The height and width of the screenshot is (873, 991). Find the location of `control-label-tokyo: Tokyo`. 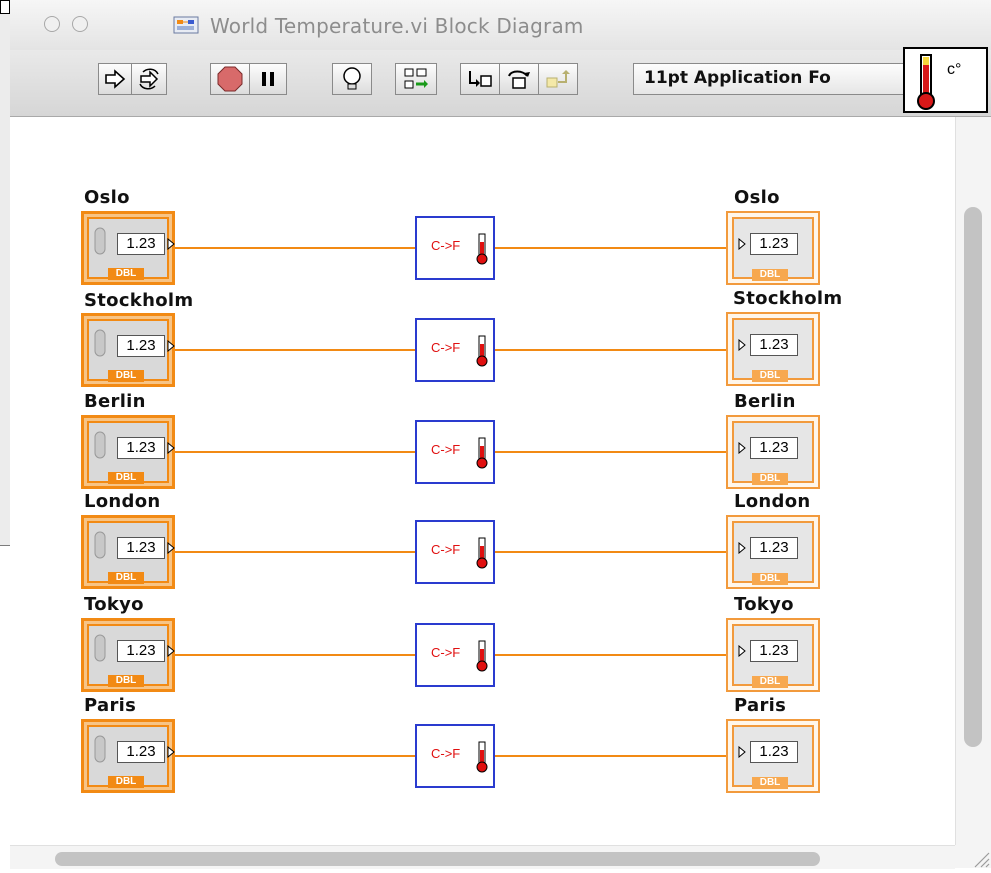

control-label-tokyo: Tokyo is located at coordinates (114, 604).